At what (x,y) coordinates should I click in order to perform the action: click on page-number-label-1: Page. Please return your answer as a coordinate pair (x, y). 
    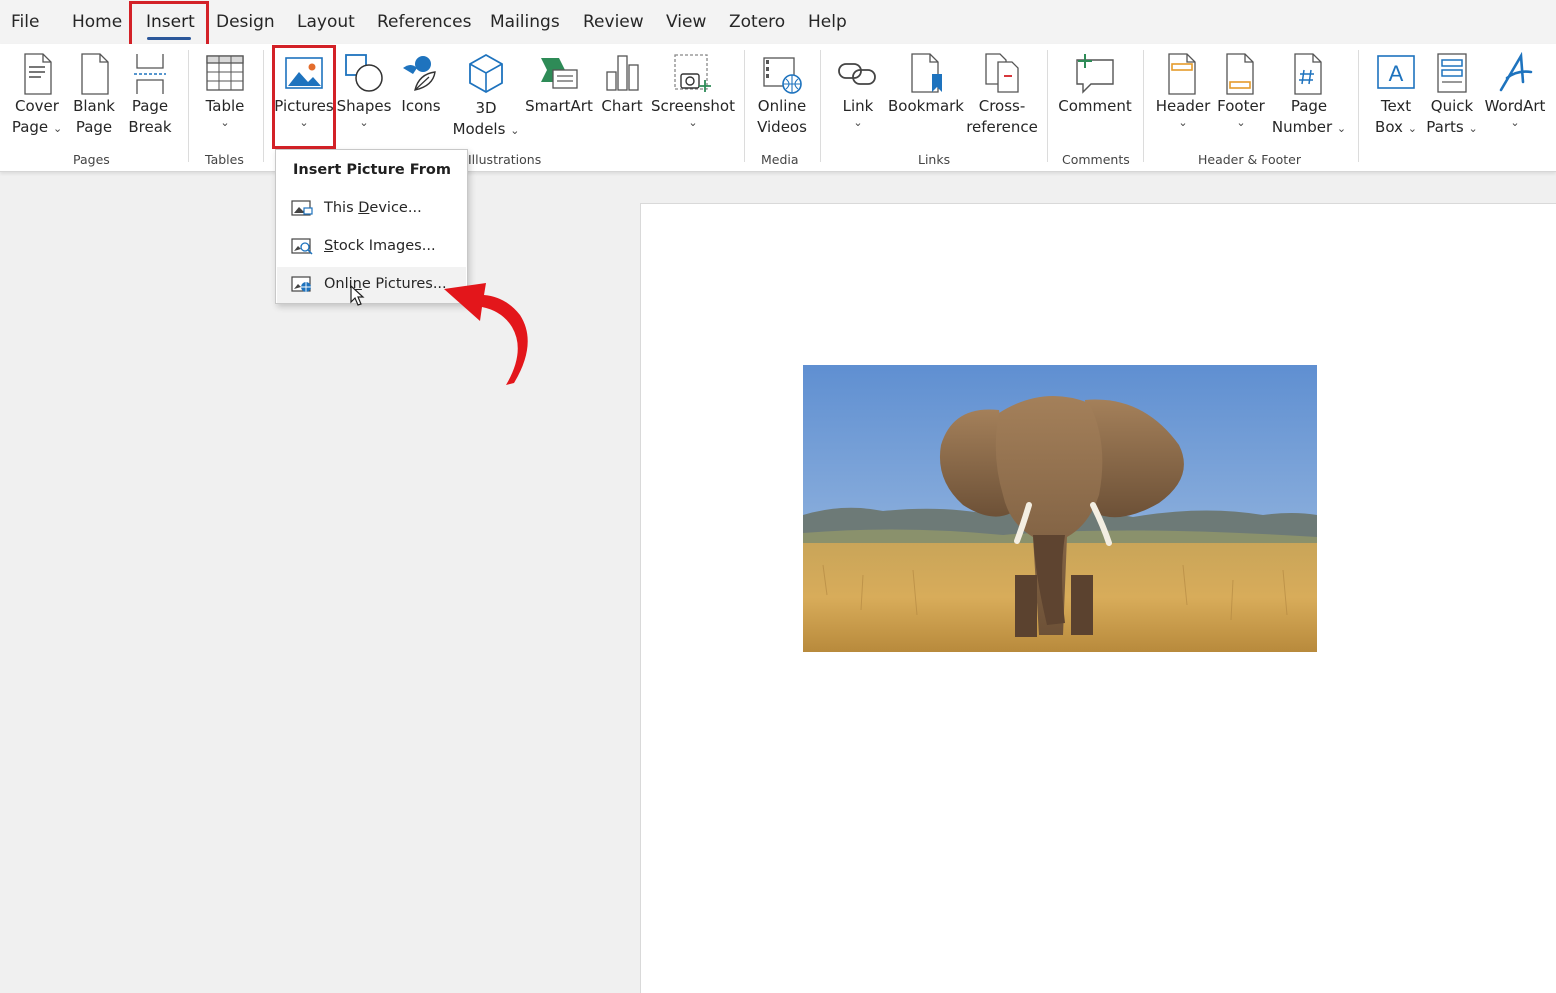
    Looking at the image, I should click on (1309, 106).